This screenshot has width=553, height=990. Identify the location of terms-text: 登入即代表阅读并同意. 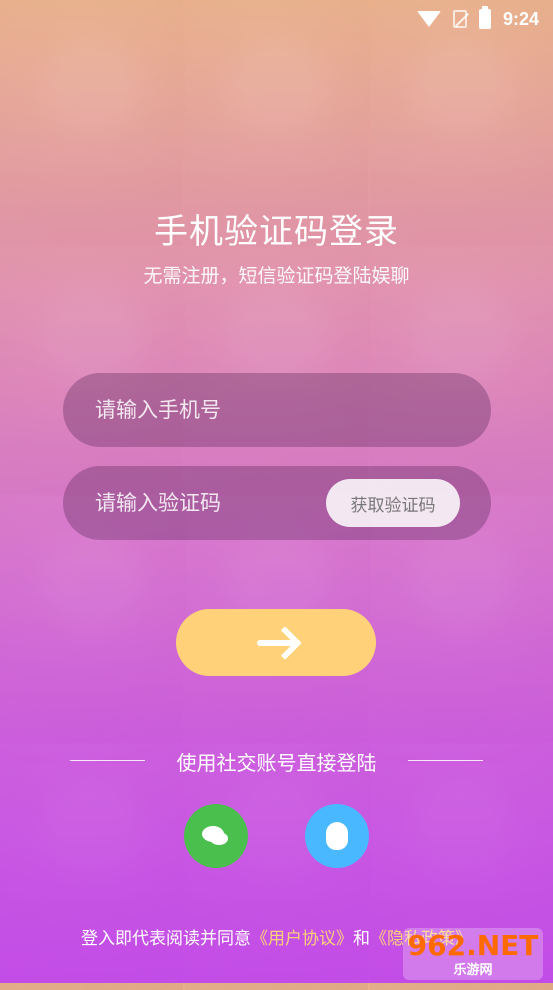
(166, 939).